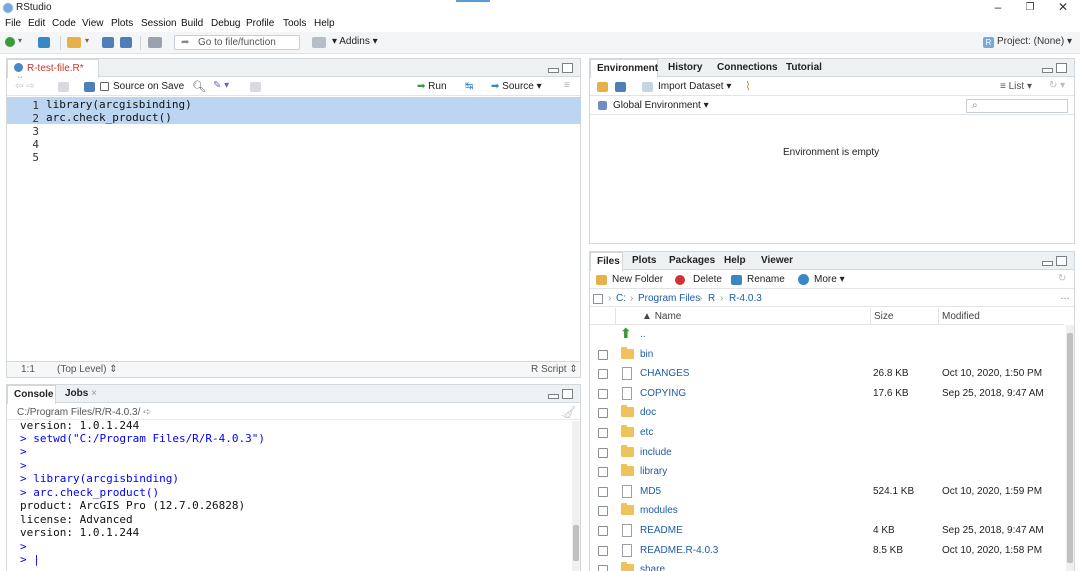 This screenshot has width=1080, height=571. What do you see at coordinates (516, 86) in the screenshot?
I see `source-button: ➡ Source ▾` at bounding box center [516, 86].